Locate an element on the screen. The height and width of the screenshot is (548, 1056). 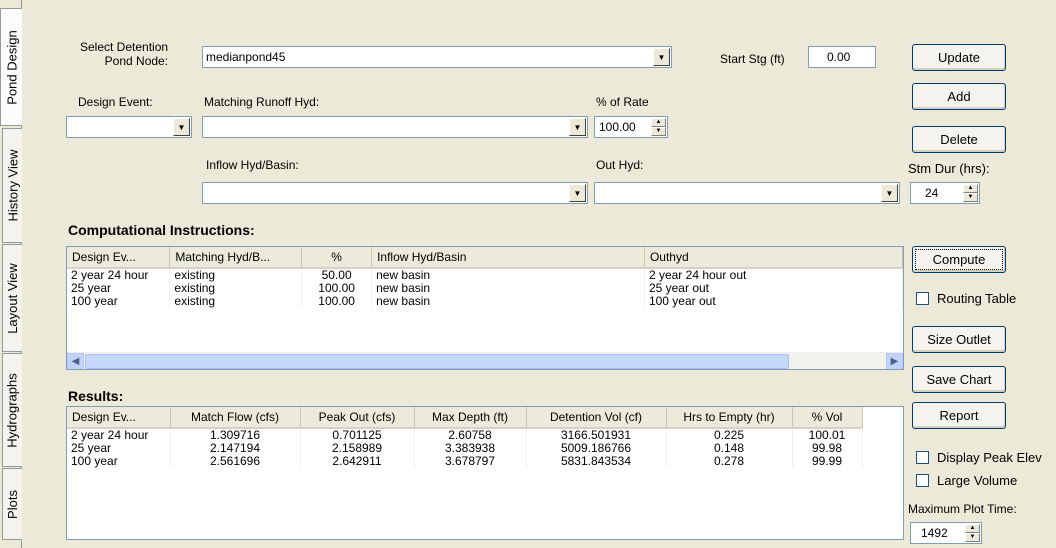
design-event-select: ▼ is located at coordinates (129, 127).